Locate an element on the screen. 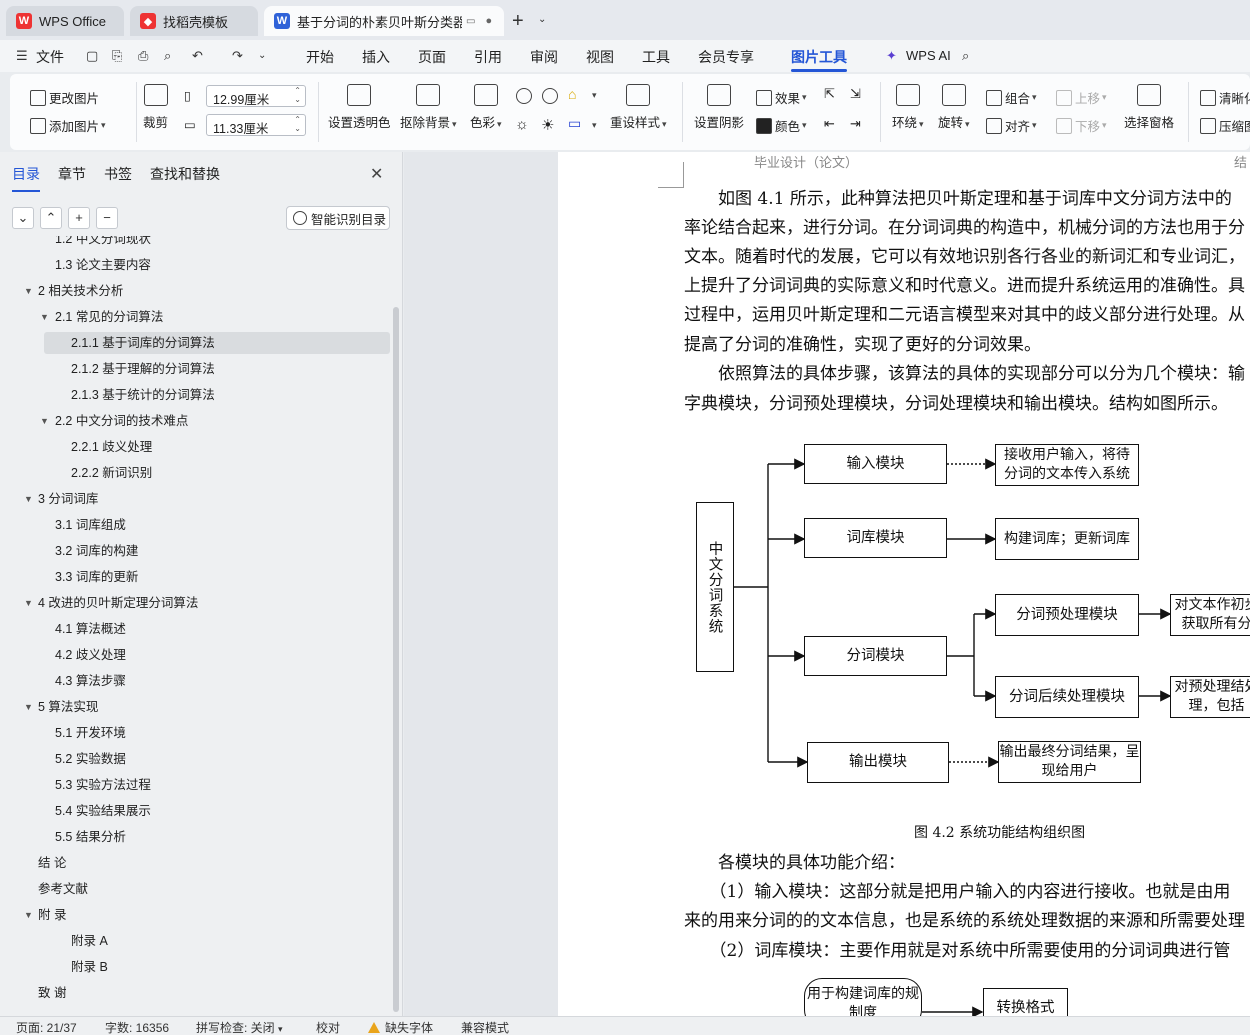 The width and height of the screenshot is (1250, 1035). toc-item: ▼ 3 分词词库 is located at coordinates (196, 499).